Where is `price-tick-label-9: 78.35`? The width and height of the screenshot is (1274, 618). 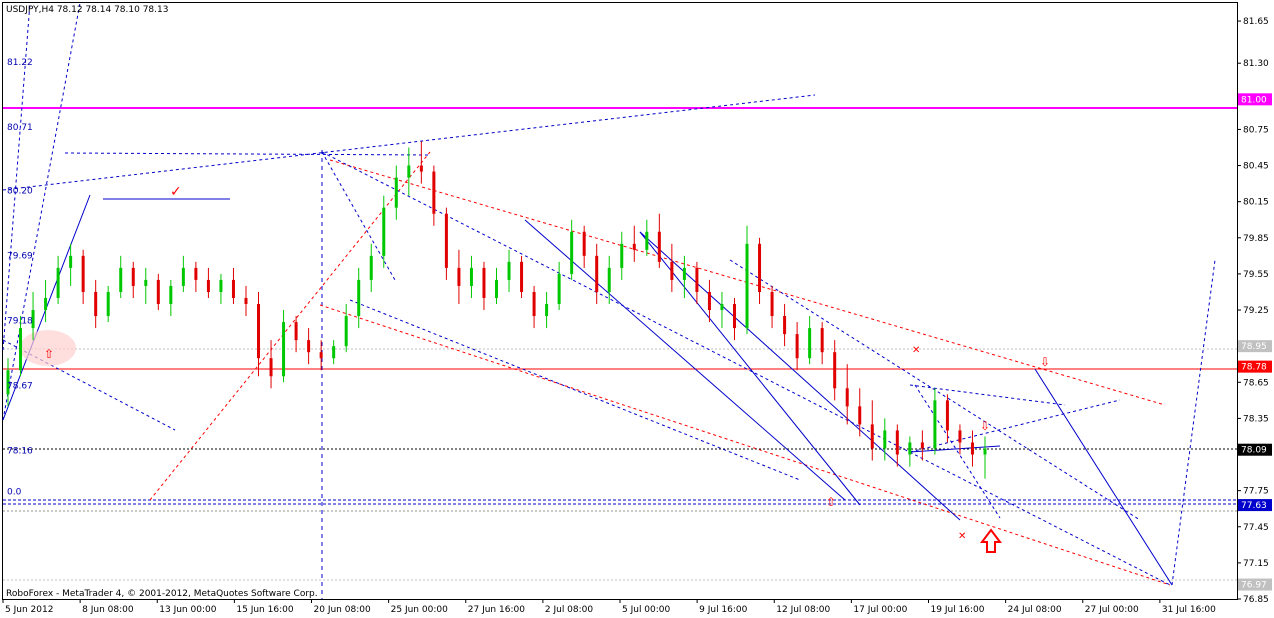 price-tick-label-9: 78.35 is located at coordinates (1256, 419).